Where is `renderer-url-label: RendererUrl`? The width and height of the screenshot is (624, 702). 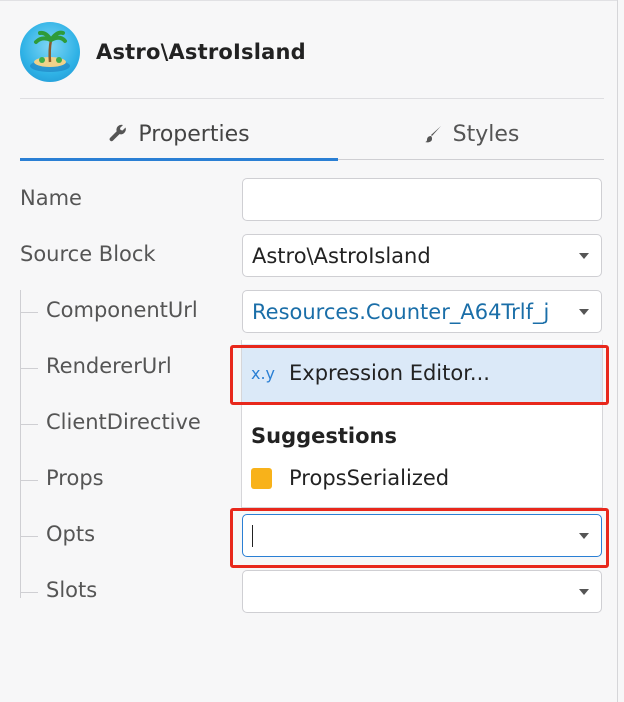 renderer-url-label: RendererUrl is located at coordinates (109, 366).